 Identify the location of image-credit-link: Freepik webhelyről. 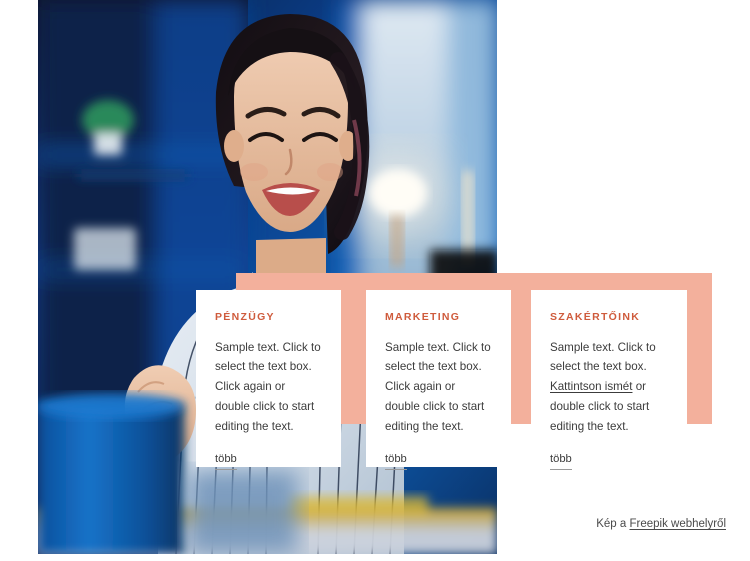
(677, 524).